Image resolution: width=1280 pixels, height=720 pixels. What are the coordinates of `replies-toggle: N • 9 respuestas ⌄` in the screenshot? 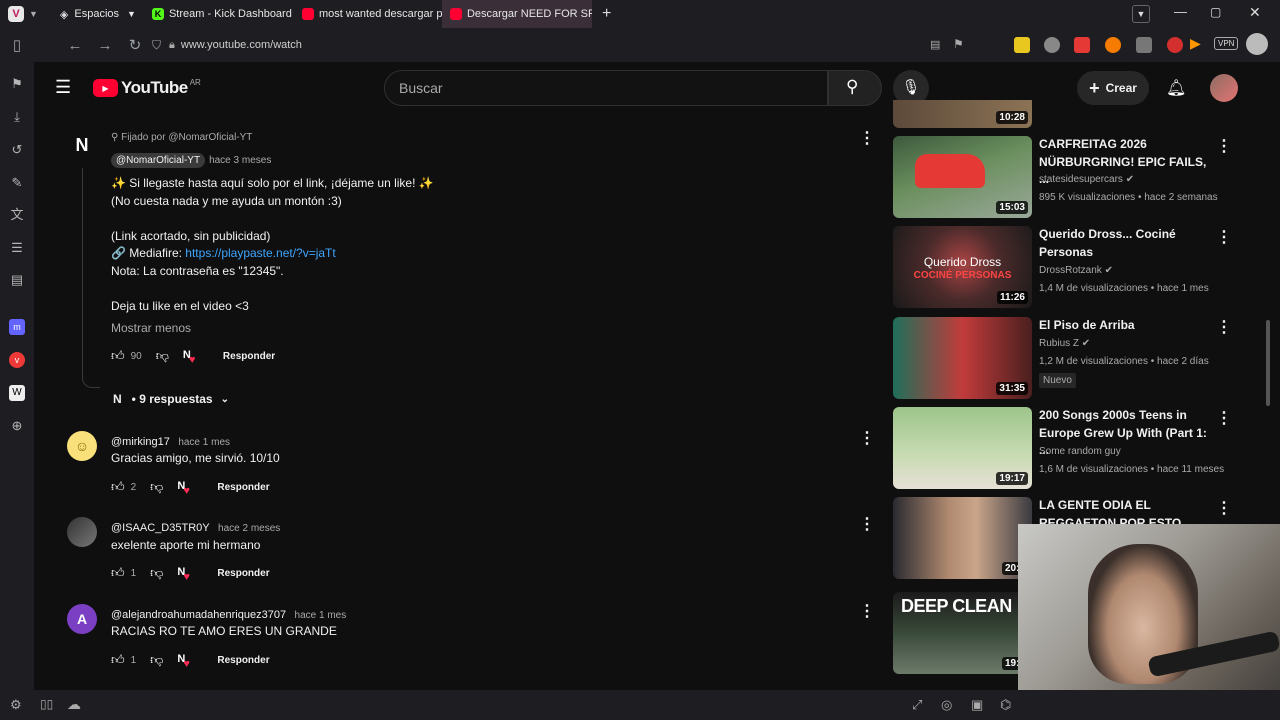 It's located at (171, 399).